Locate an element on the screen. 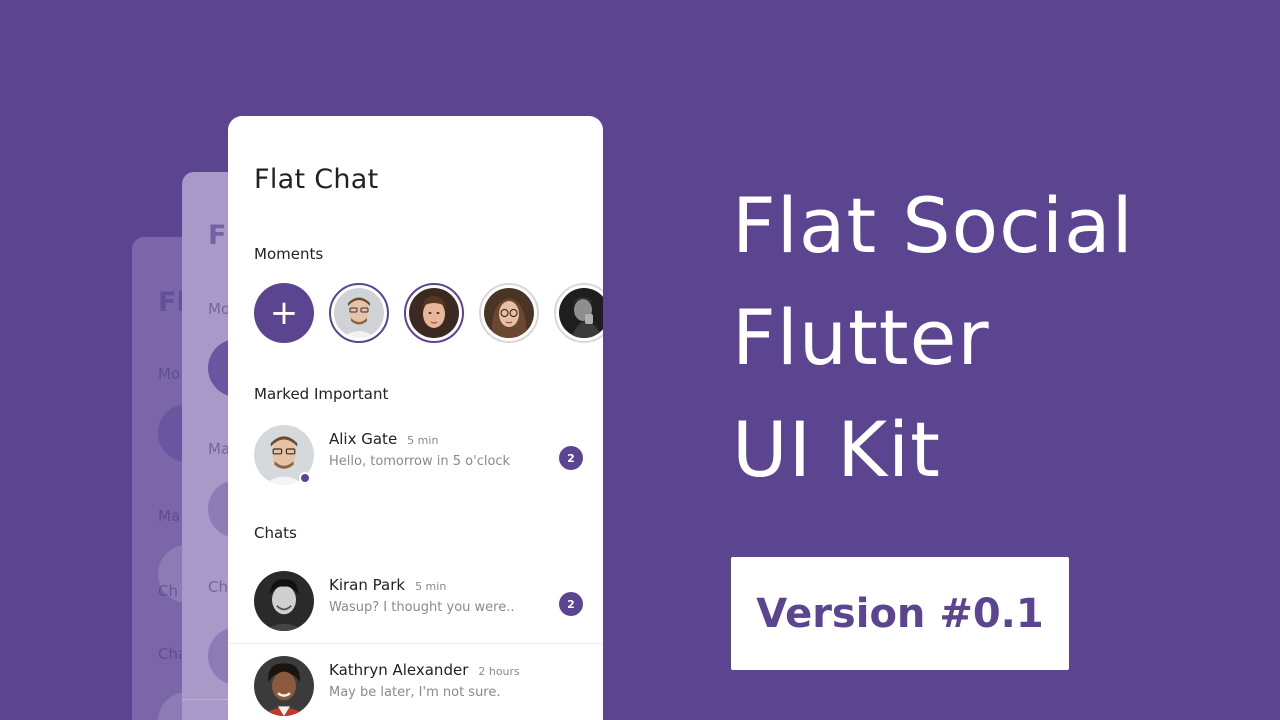 The height and width of the screenshot is (720, 1280). contact-name-text: Kiran Park is located at coordinates (367, 585).